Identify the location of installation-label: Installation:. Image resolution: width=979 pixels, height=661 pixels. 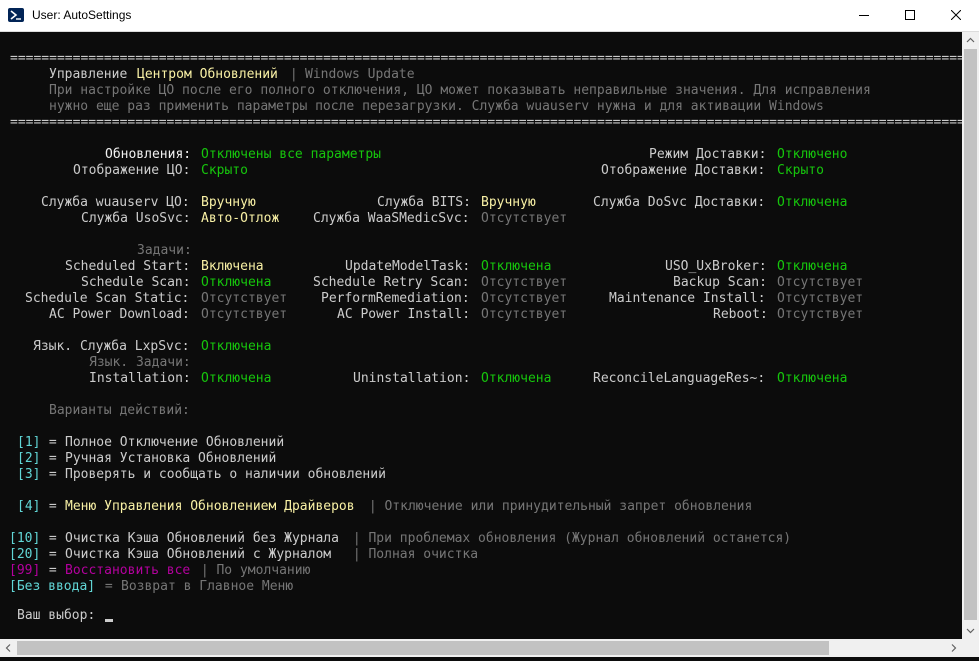
(140, 378).